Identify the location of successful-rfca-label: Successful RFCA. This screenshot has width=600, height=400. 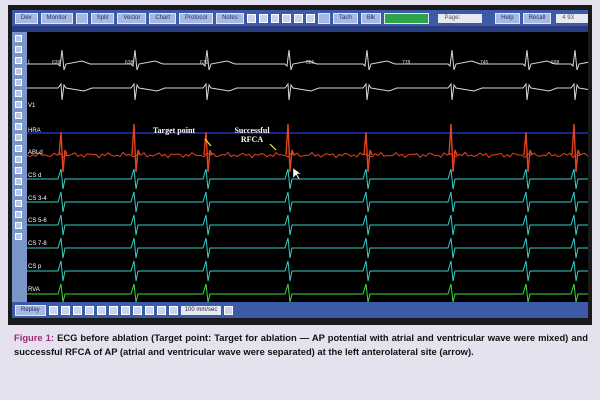
(252, 135).